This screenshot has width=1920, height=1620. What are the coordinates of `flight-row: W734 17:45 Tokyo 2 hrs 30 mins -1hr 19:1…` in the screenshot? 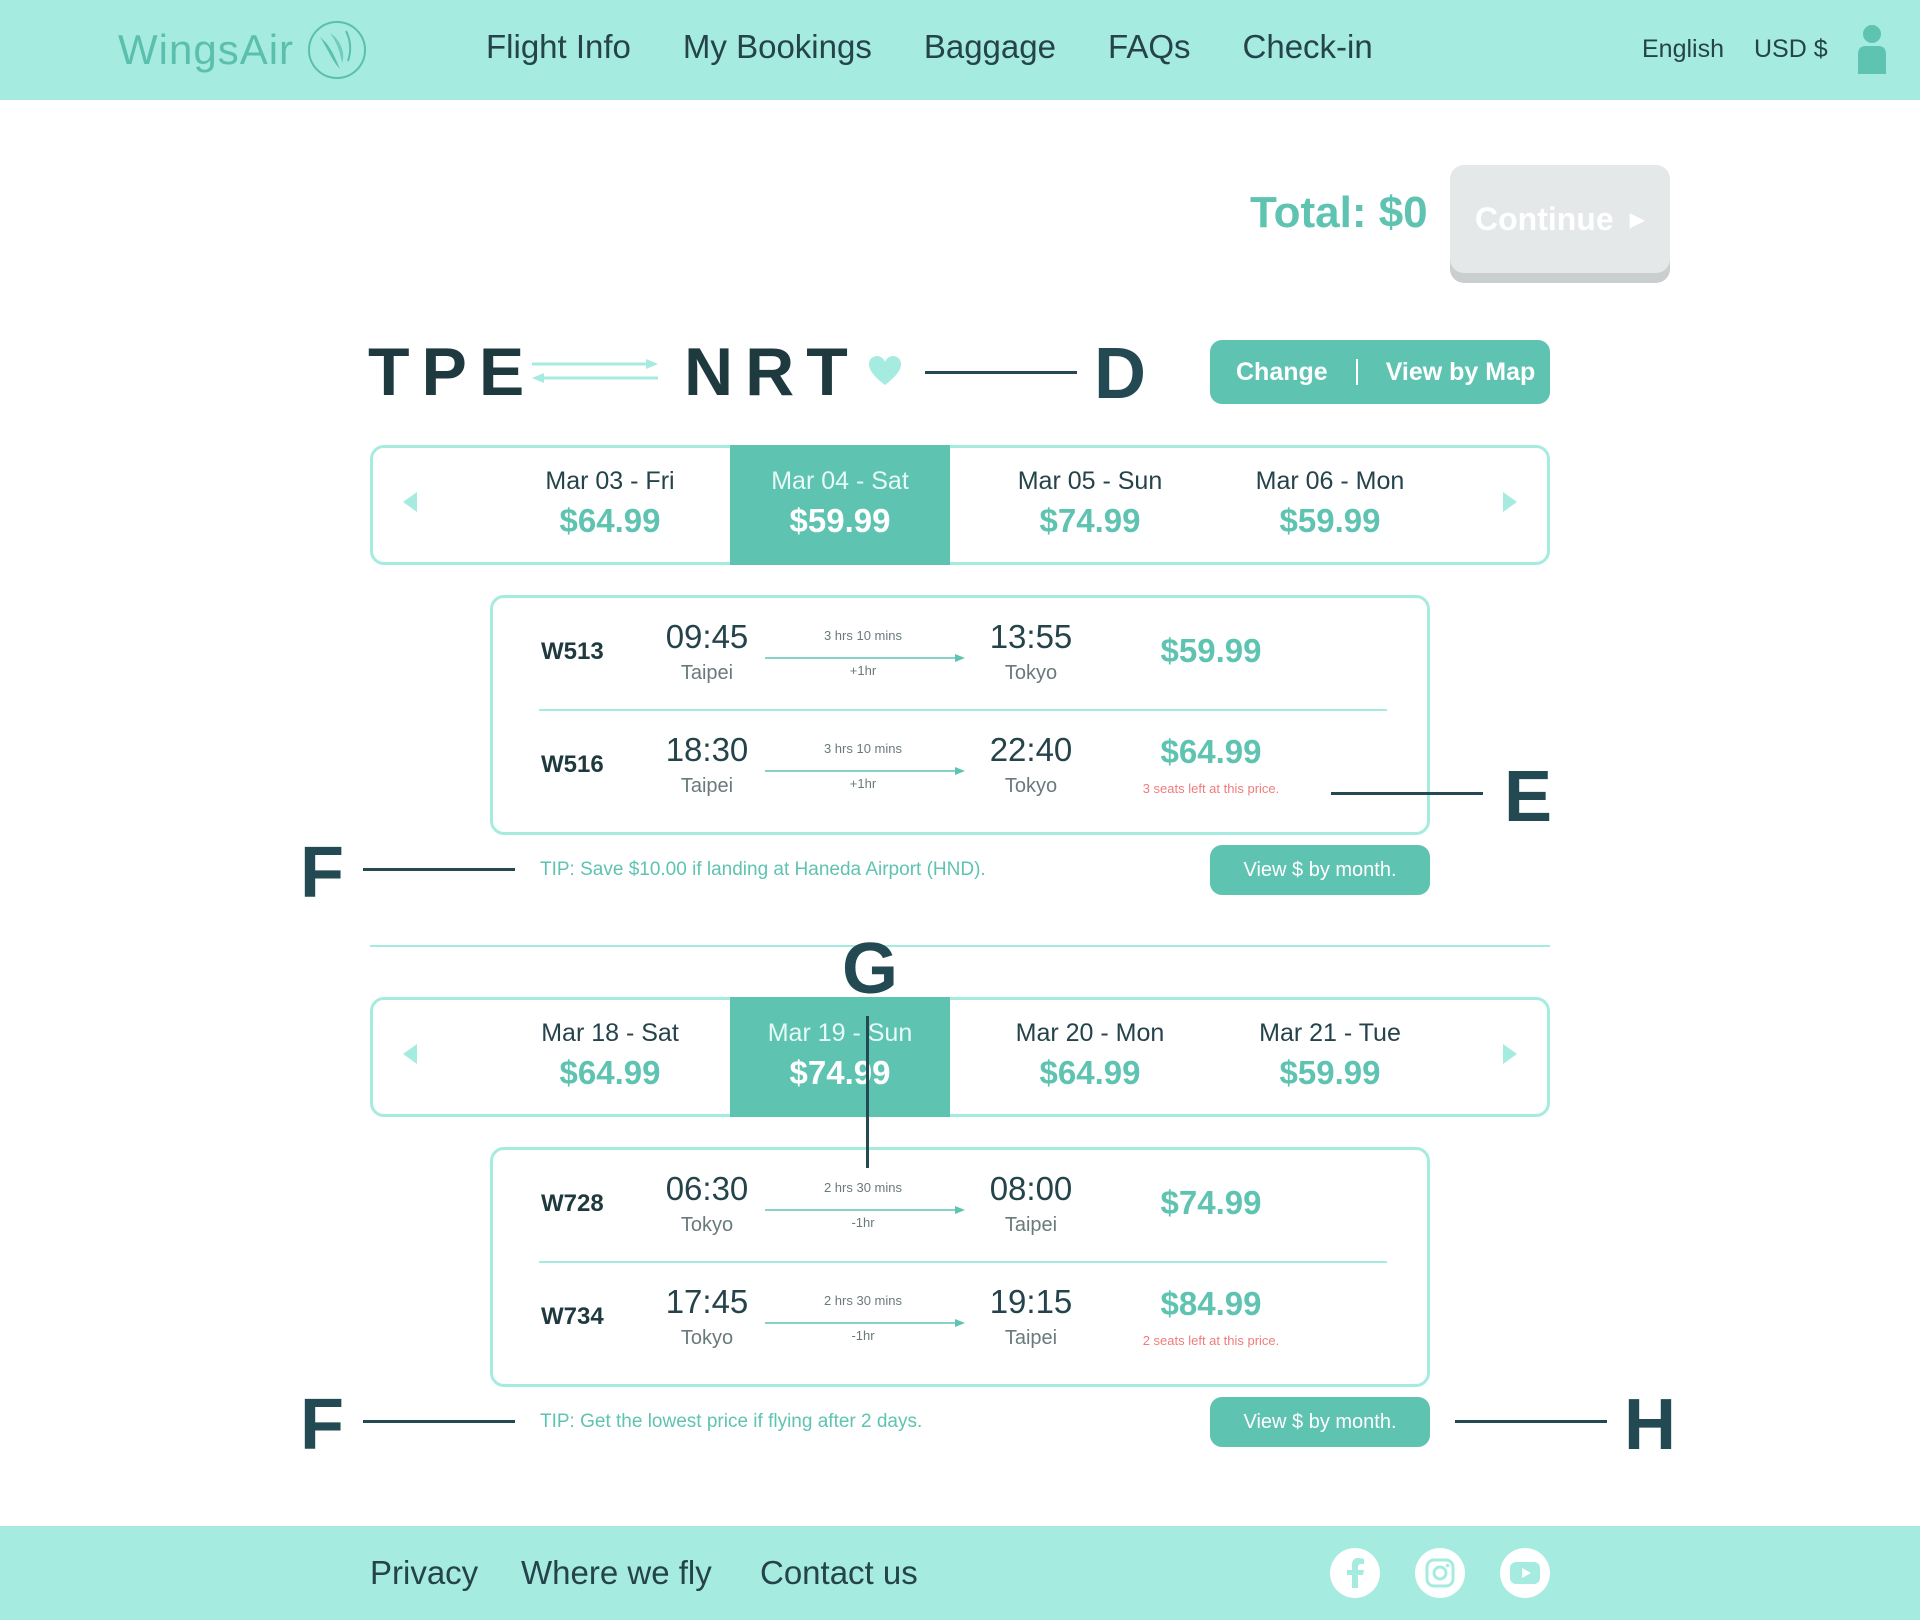 It's located at (963, 1319).